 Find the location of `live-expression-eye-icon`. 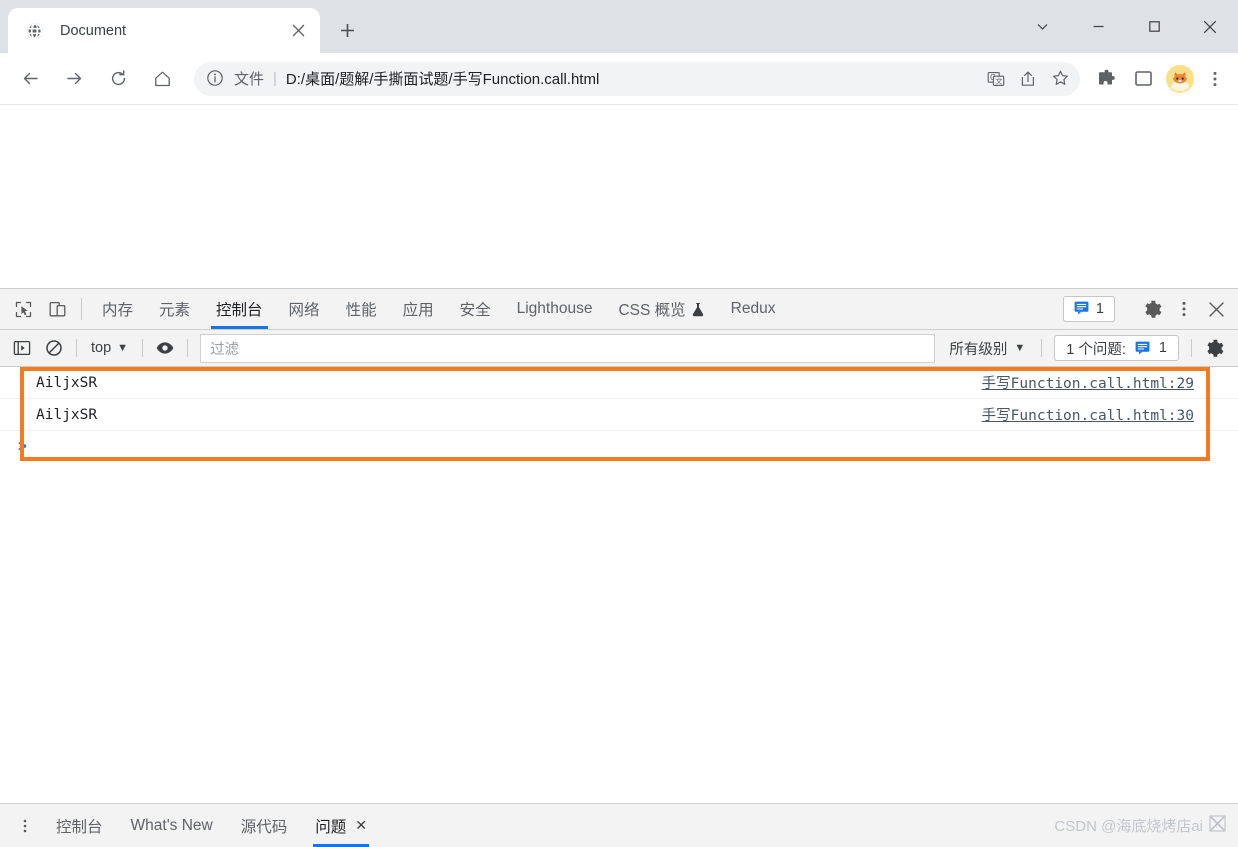

live-expression-eye-icon is located at coordinates (165, 348).